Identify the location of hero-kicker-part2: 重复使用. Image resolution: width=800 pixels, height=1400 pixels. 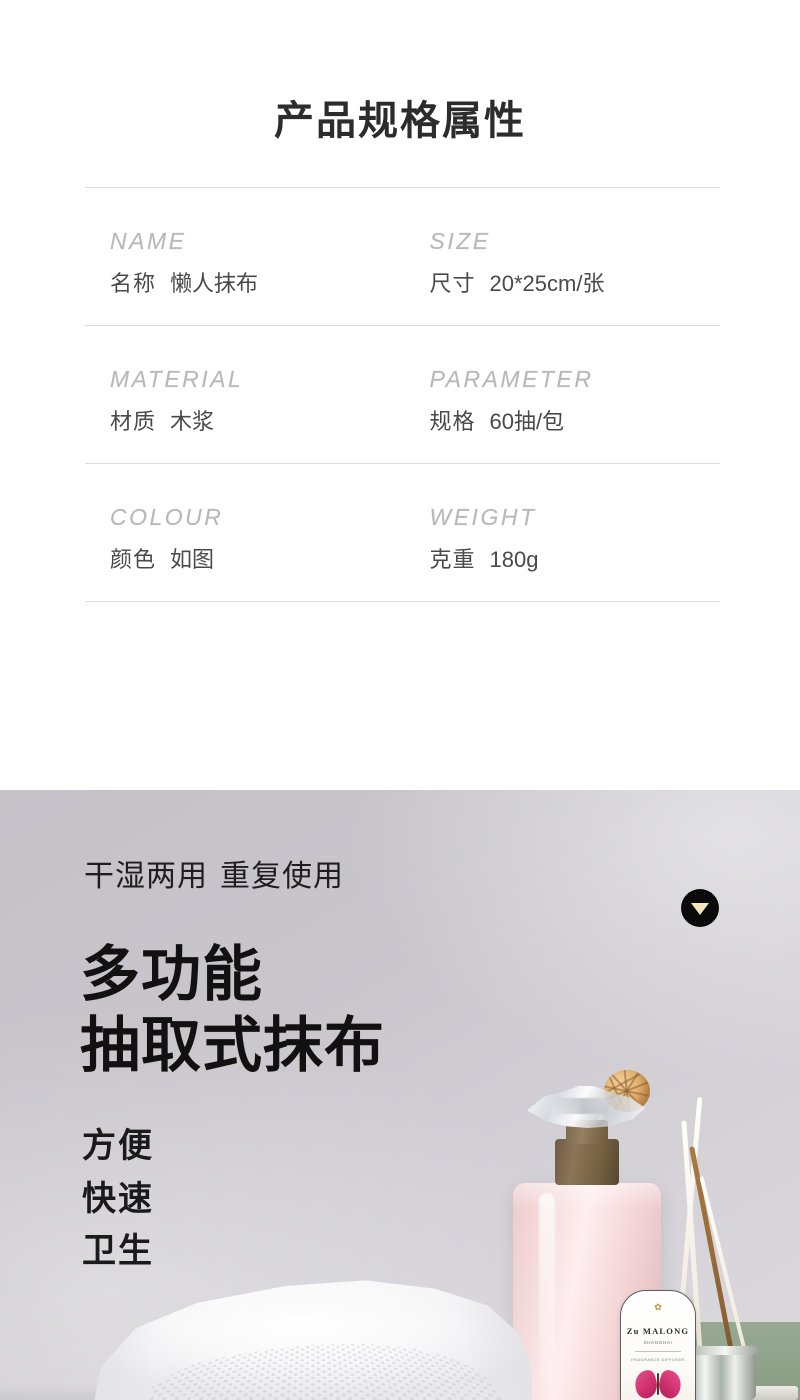
(282, 876).